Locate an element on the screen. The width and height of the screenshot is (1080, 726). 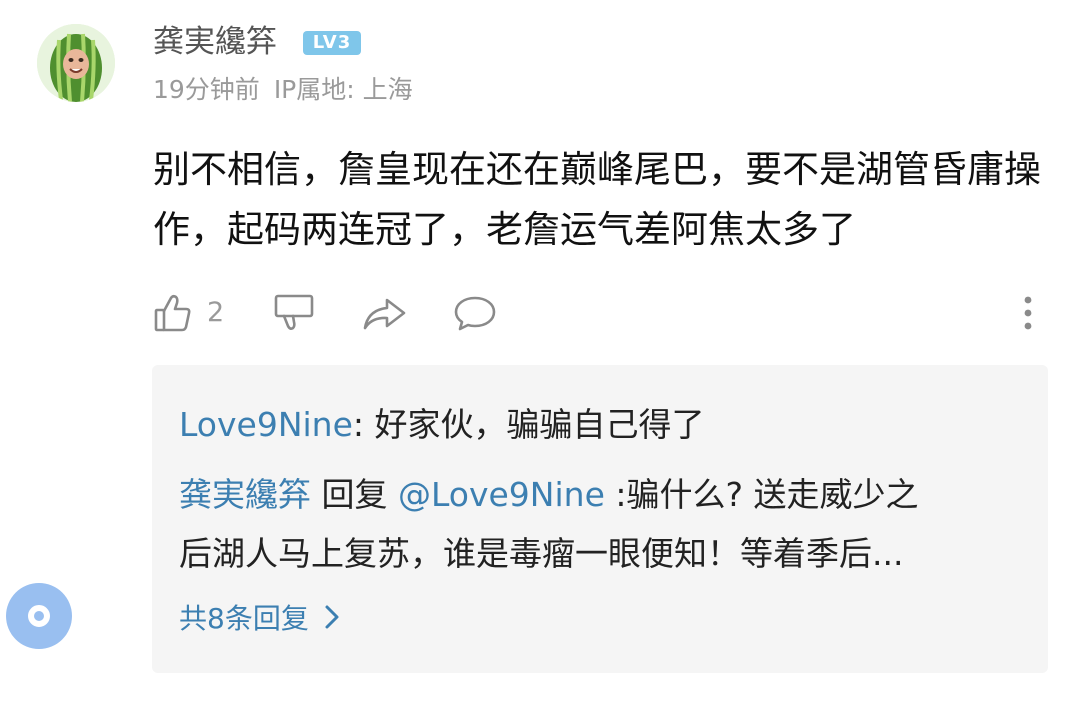
comment-bubble-icon is located at coordinates (475, 313).